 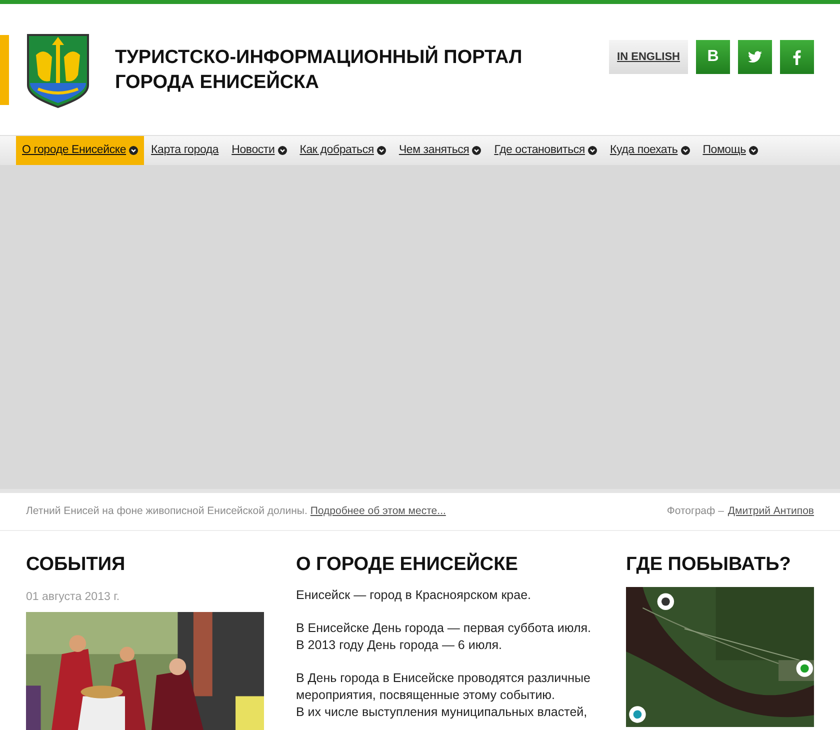 I want to click on event-date: 01 августа 2013 г., so click(x=73, y=597).